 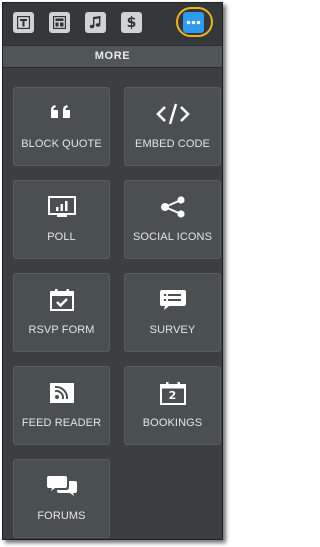 I want to click on commerce-tool-button: $, so click(x=131, y=22).